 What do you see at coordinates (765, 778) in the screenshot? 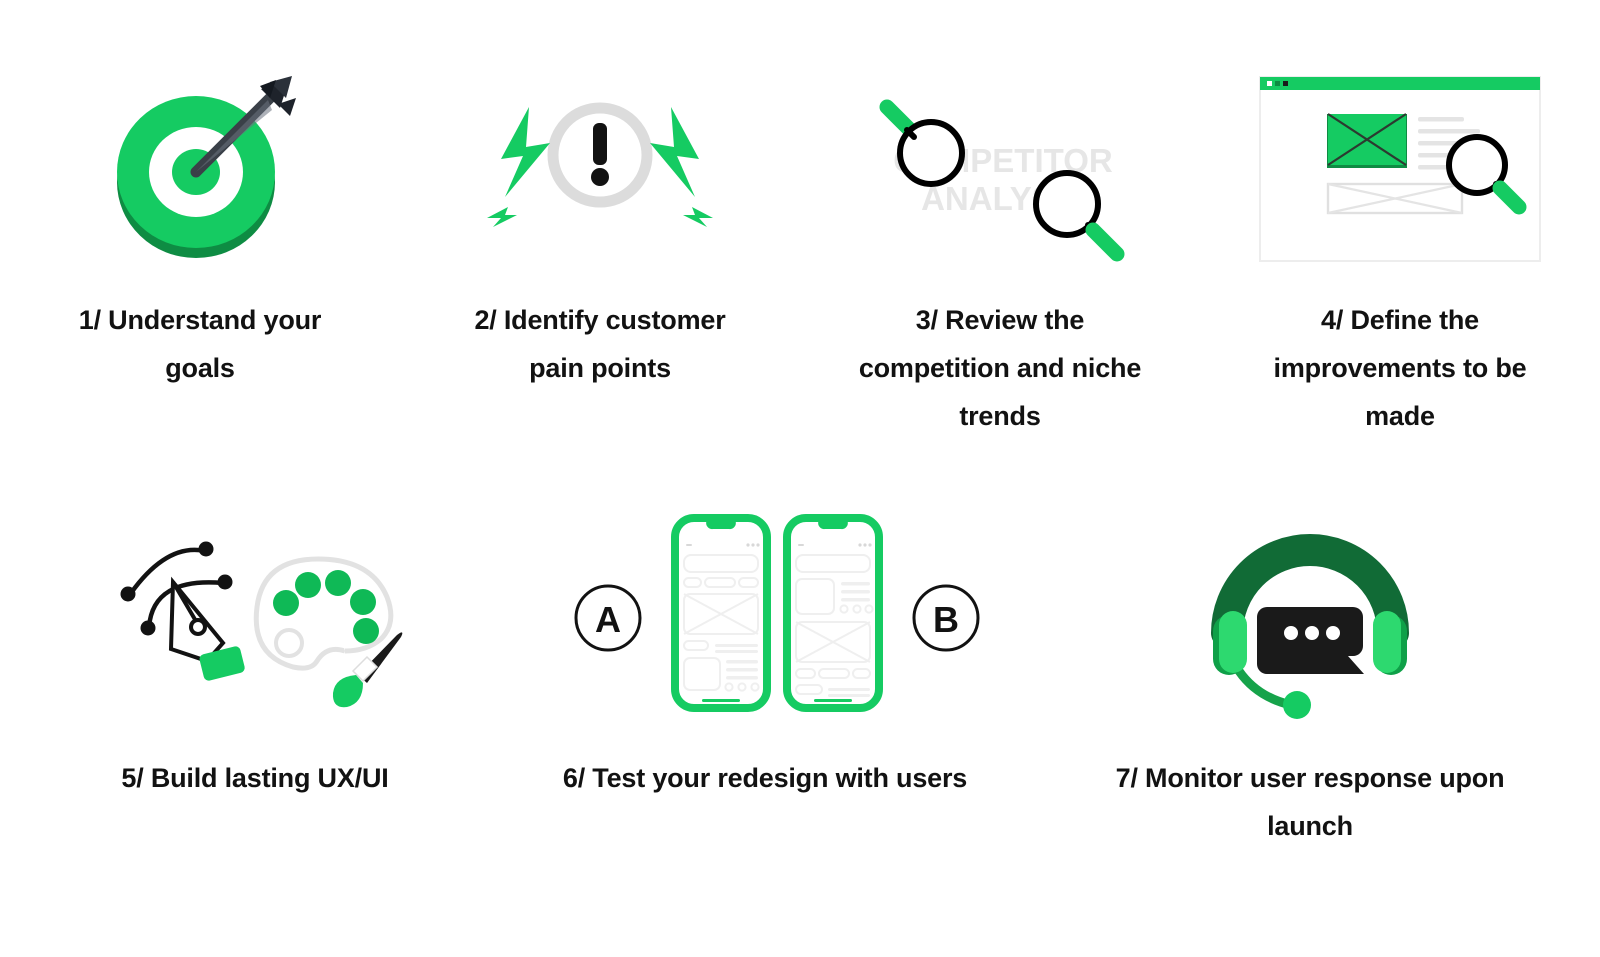
I see `step-6-label: 6/ Test your redesign with users` at bounding box center [765, 778].